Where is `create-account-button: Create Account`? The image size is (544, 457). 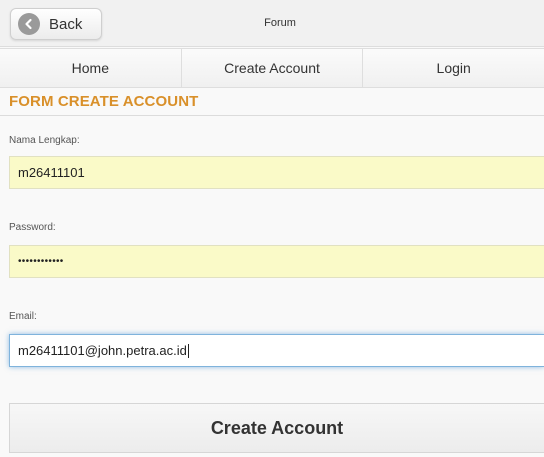 create-account-button: Create Account is located at coordinates (276, 428).